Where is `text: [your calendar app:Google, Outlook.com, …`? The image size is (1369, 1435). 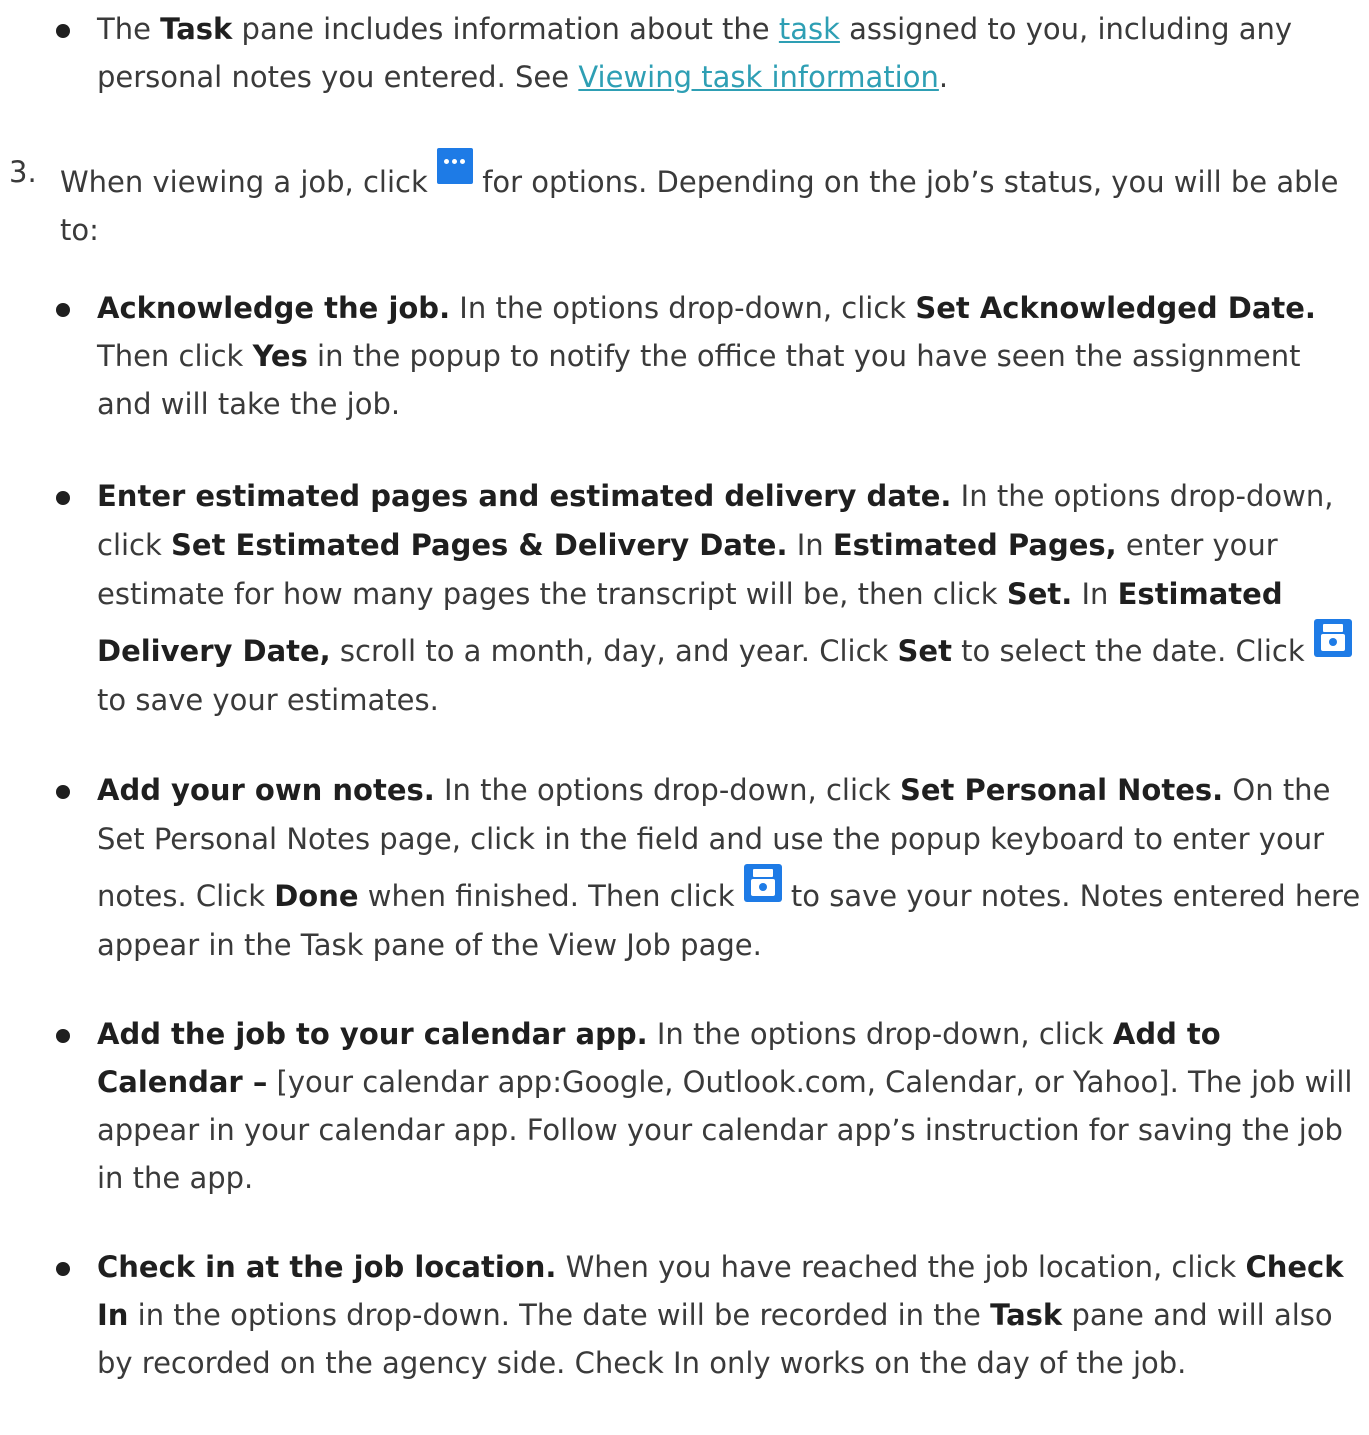 text: [your calendar app:Google, Outlook.com, … is located at coordinates (725, 1130).